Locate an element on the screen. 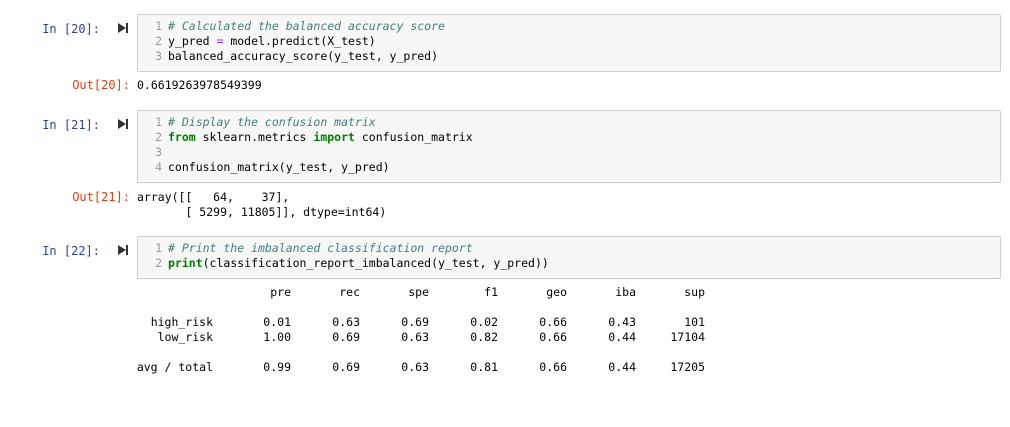  report-value: 17104 is located at coordinates (687, 337).